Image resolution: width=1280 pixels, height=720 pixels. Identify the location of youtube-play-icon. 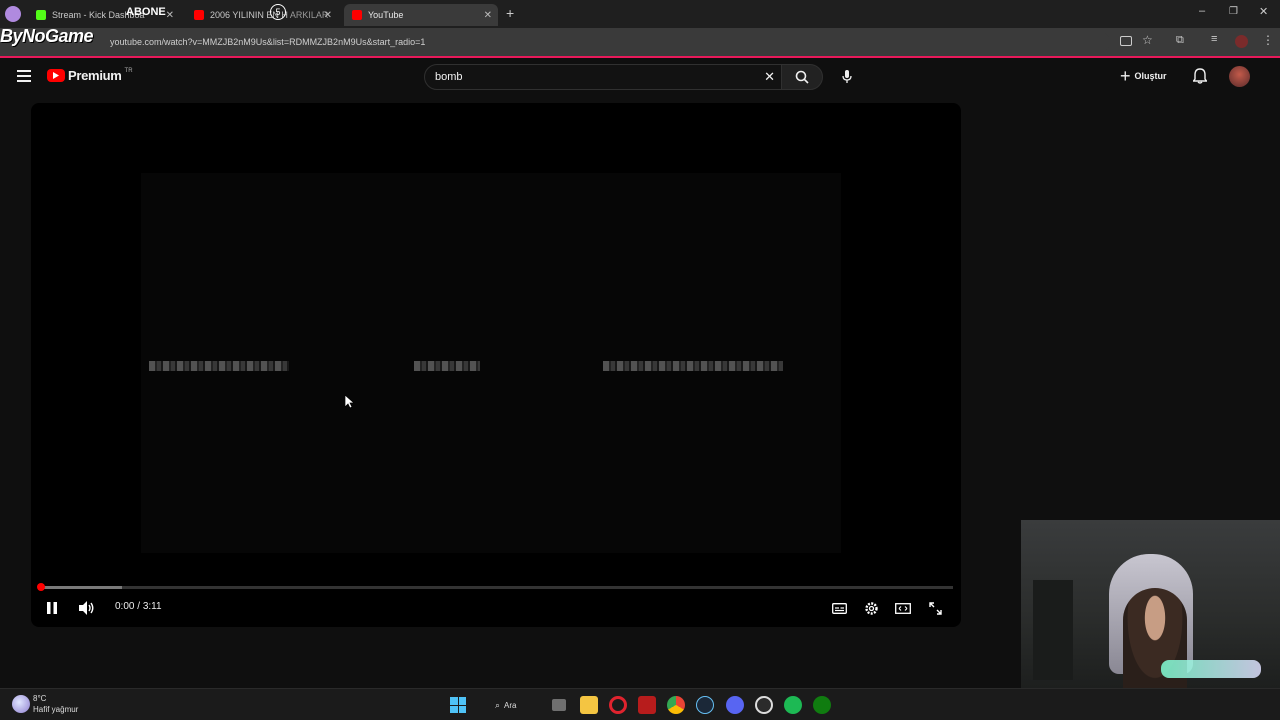
(56, 75).